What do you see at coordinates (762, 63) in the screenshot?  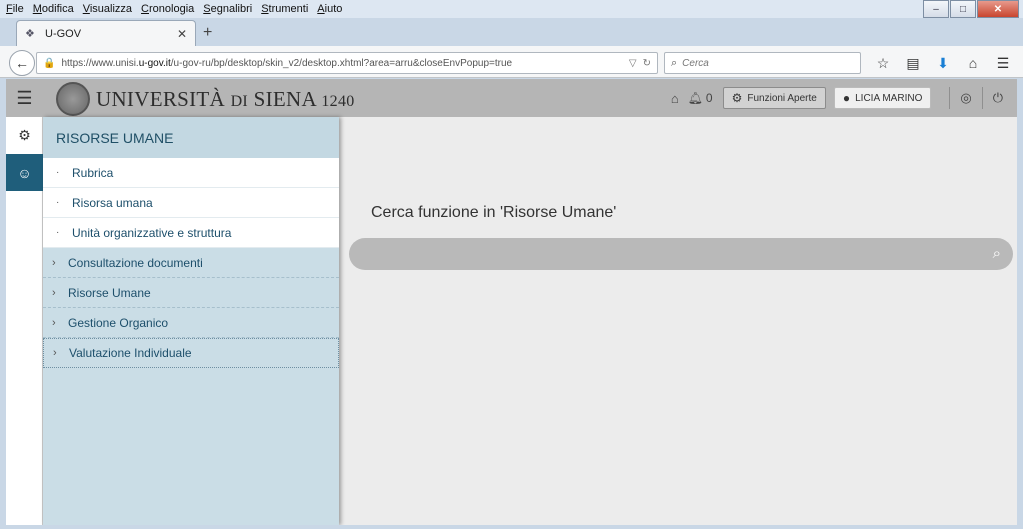 I see `browser-search-input: ⌕ Cerca` at bounding box center [762, 63].